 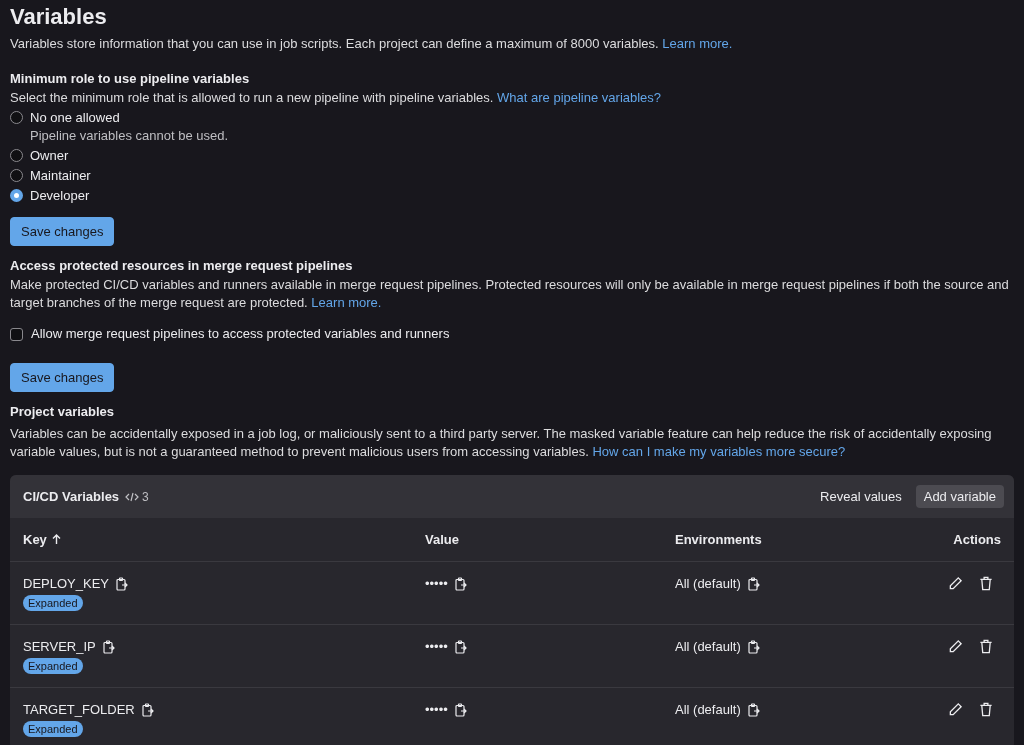 What do you see at coordinates (372, 44) in the screenshot?
I see `page-description: Variables store information that you can use in job scripts. Each project can define a maximum of 8000 variables. Learn more.` at bounding box center [372, 44].